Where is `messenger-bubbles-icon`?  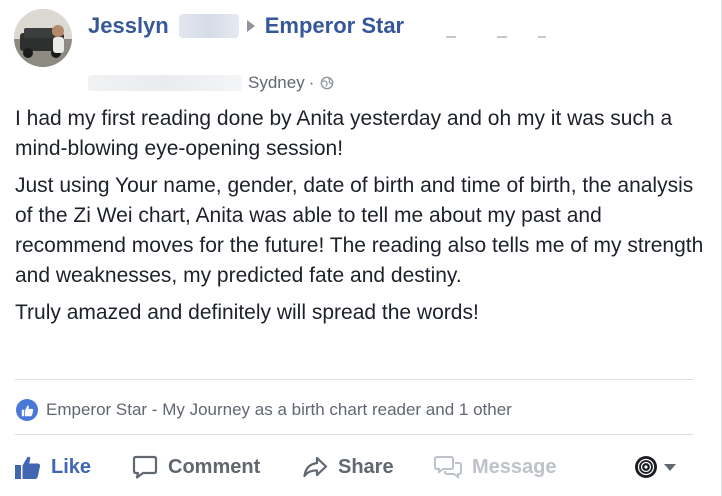
messenger-bubbles-icon is located at coordinates (448, 467).